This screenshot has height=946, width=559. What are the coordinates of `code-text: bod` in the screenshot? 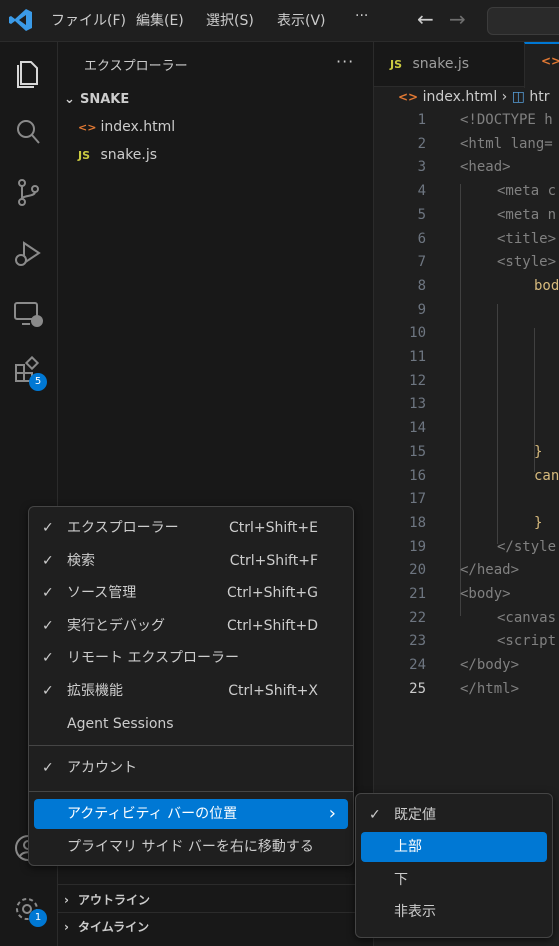 It's located at (546, 285).